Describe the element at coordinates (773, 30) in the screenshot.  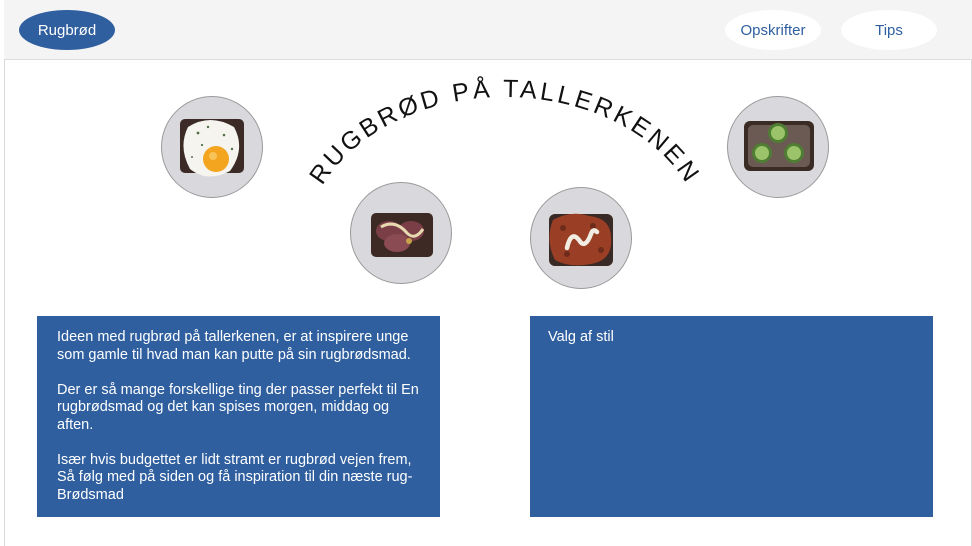
I see `nav-opskrifter-button: Opskrifter` at that location.